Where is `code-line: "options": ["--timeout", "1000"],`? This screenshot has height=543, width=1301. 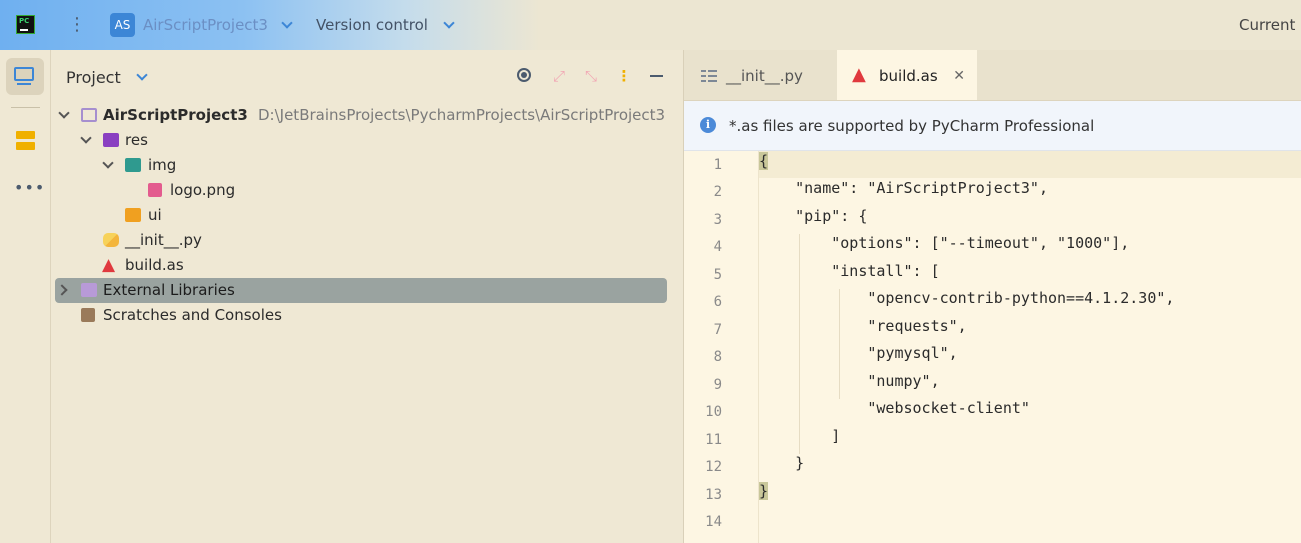 code-line: "options": ["--timeout", "1000"], is located at coordinates (944, 243).